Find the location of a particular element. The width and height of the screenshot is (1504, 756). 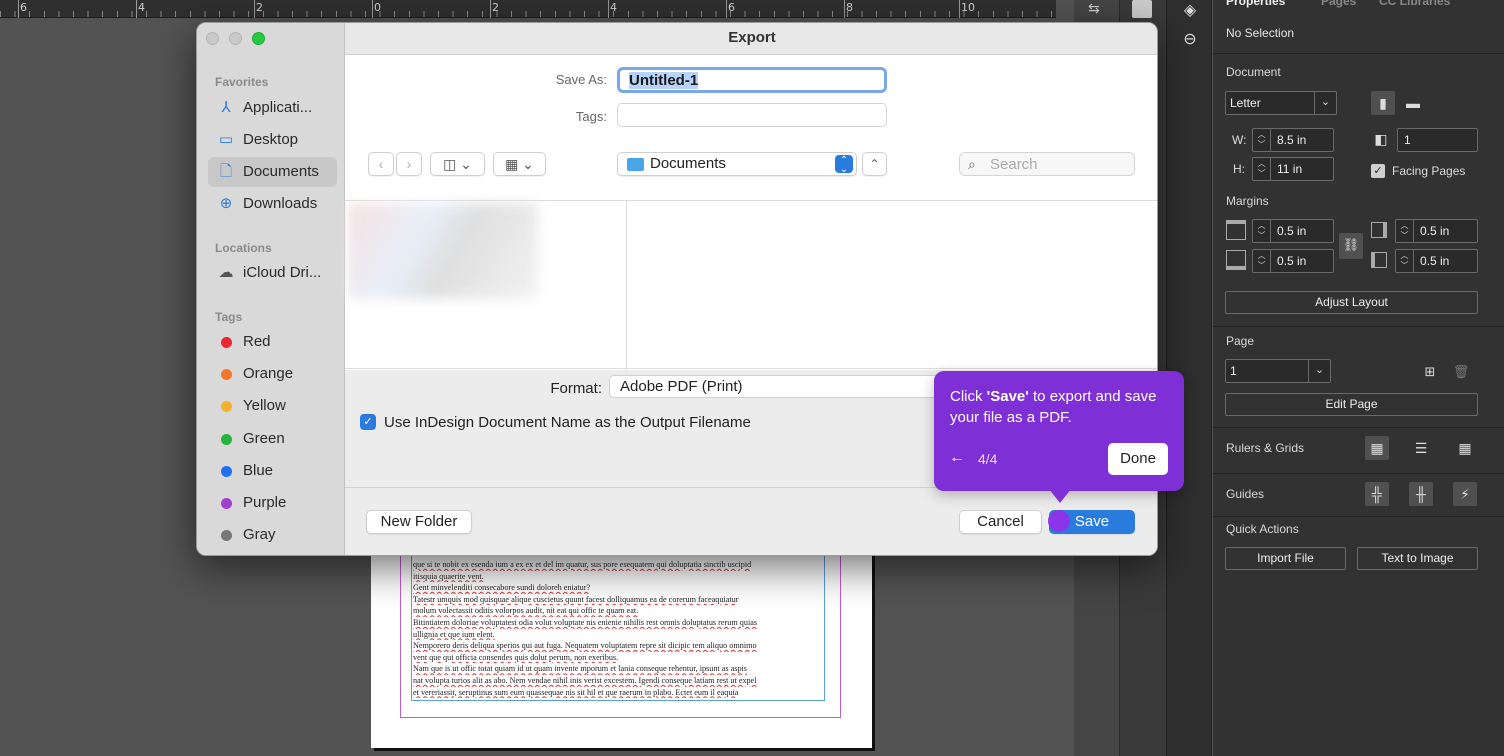

format-label: Format: is located at coordinates (576, 388).